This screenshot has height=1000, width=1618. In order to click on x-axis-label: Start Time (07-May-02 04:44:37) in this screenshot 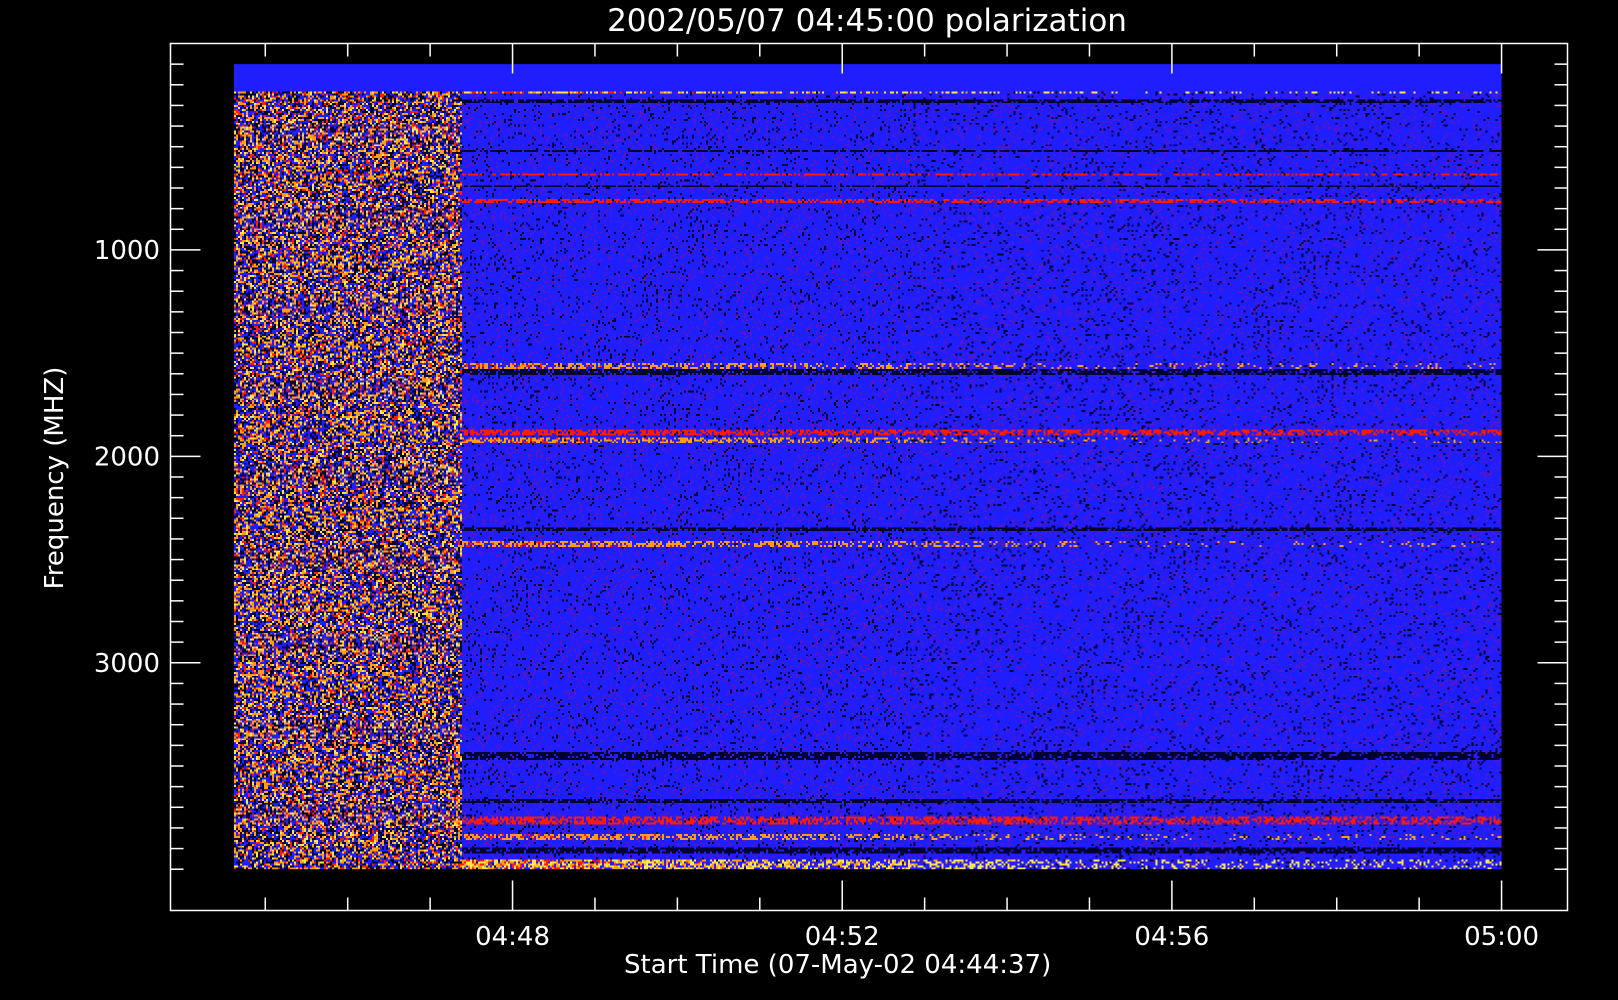, I will do `click(837, 965)`.